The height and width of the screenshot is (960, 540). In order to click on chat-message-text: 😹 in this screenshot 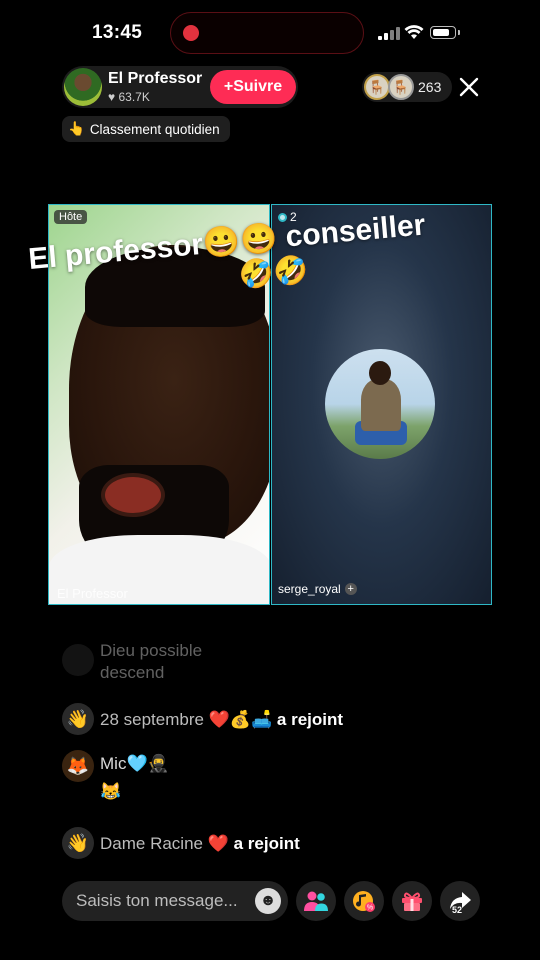, I will do `click(111, 791)`.